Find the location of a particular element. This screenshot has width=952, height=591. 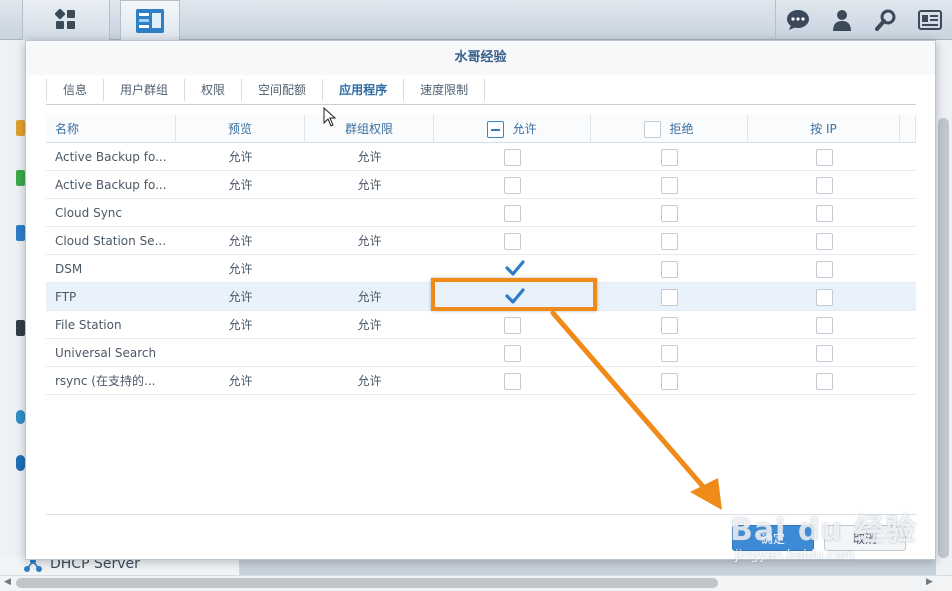

table-row: Cloud Sync is located at coordinates (481, 213).